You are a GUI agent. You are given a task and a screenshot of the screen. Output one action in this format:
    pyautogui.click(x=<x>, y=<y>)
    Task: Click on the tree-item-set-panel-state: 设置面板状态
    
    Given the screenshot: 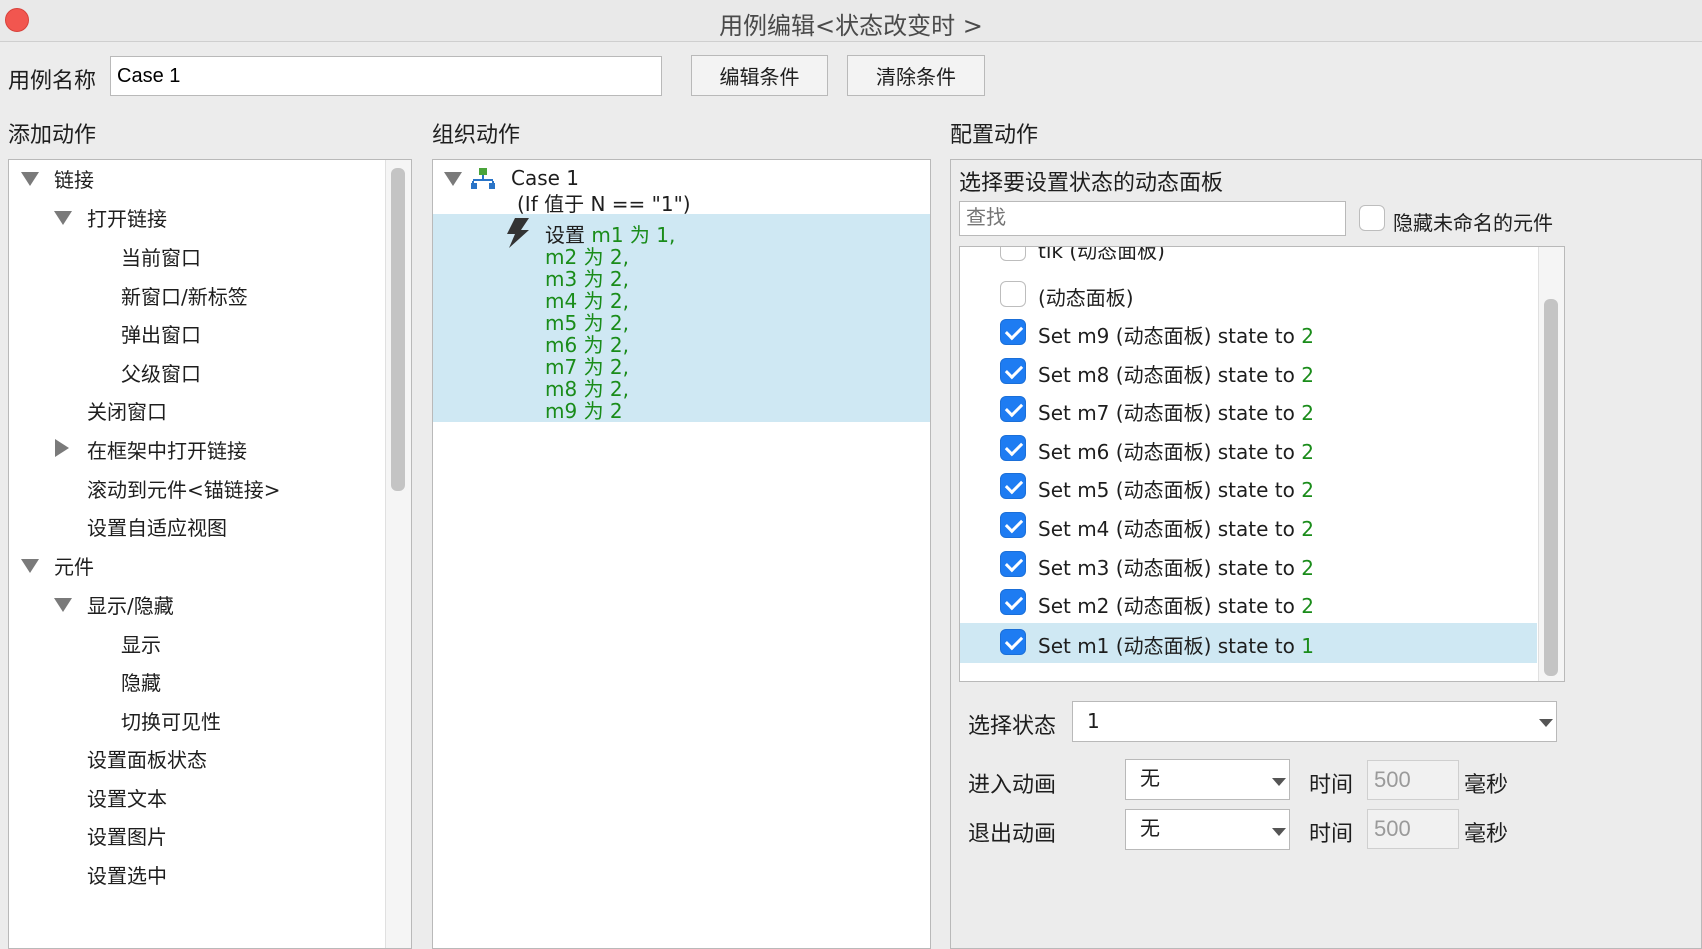 What is the action you would take?
    pyautogui.click(x=147, y=758)
    